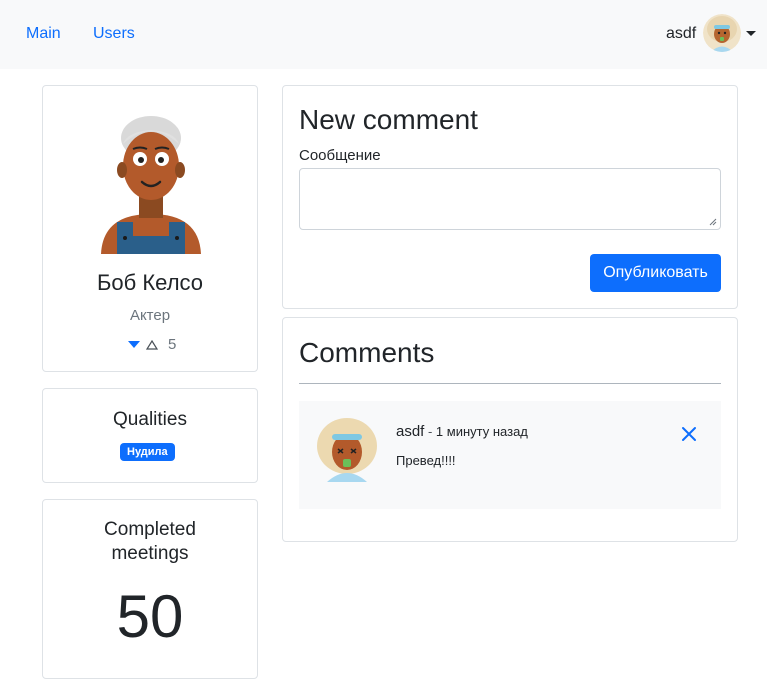 This screenshot has width=767, height=679. What do you see at coordinates (151, 184) in the screenshot?
I see `profile-avatar-icon` at bounding box center [151, 184].